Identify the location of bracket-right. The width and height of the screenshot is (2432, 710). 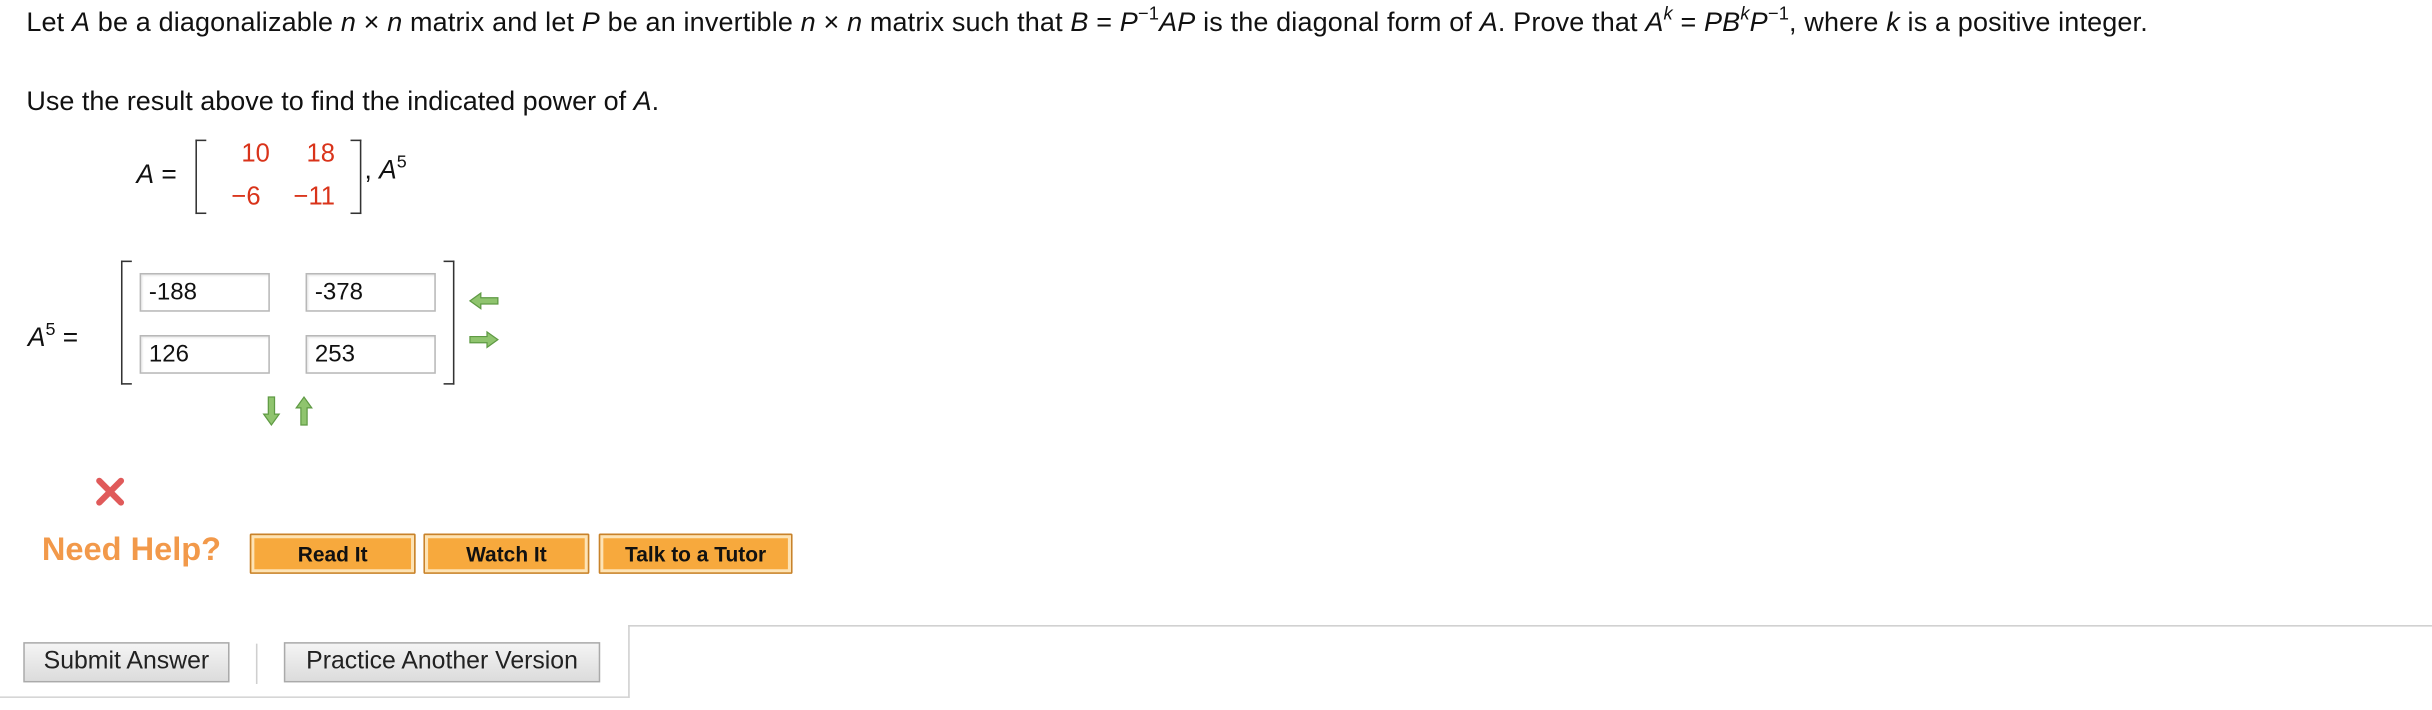
(356, 177).